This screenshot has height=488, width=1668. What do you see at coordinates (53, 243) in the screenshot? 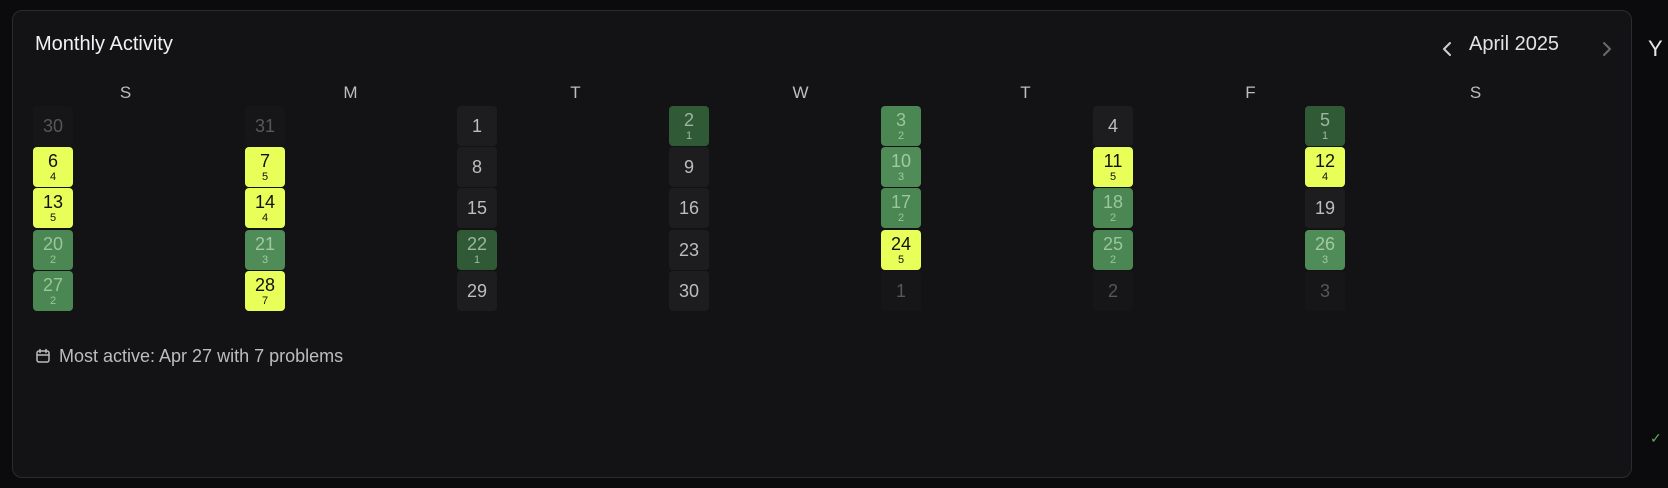
I see `day-number: 20` at bounding box center [53, 243].